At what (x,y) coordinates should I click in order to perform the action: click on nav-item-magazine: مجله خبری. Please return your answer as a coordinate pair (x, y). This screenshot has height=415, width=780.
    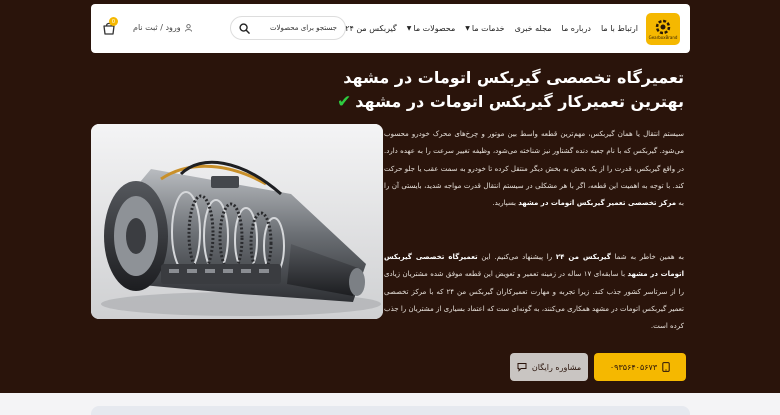
    Looking at the image, I should click on (533, 28).